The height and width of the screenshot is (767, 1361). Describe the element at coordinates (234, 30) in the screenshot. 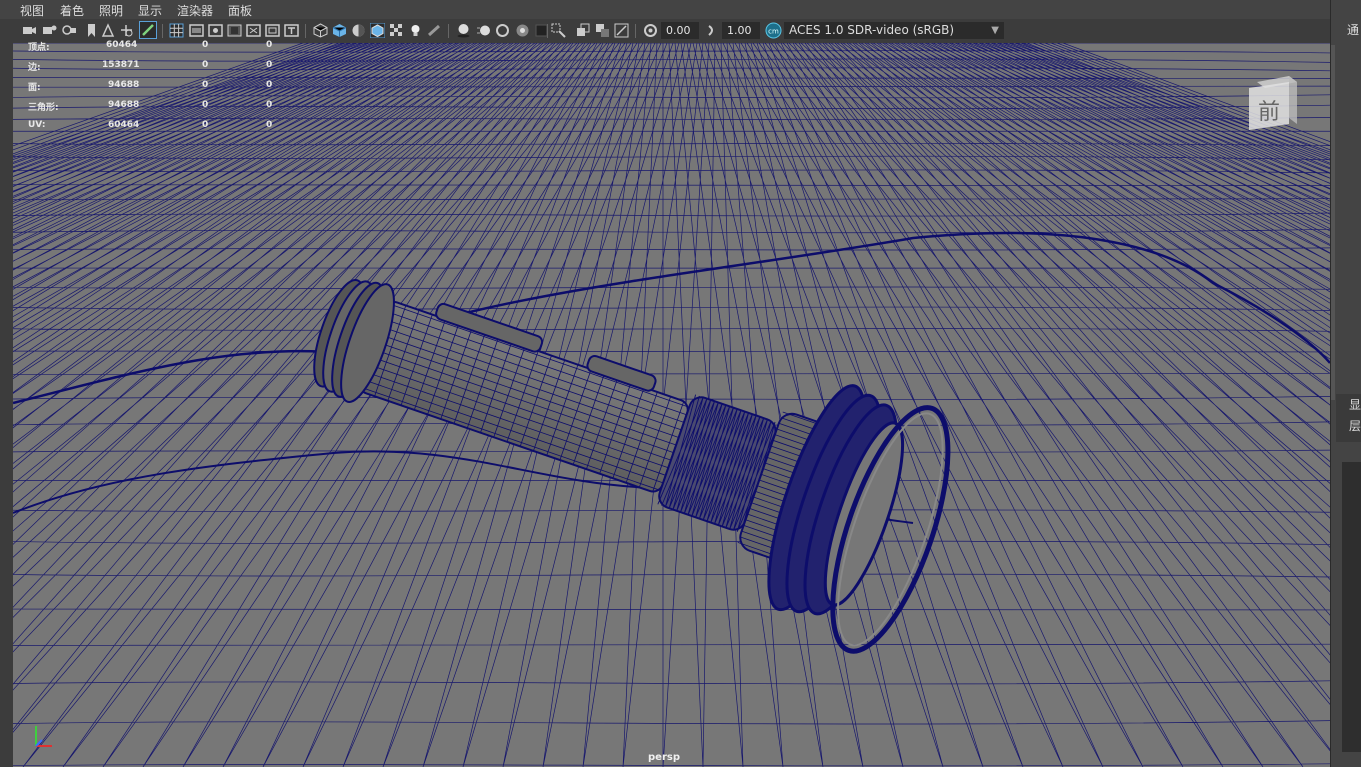

I see `gate-mask-icon` at that location.